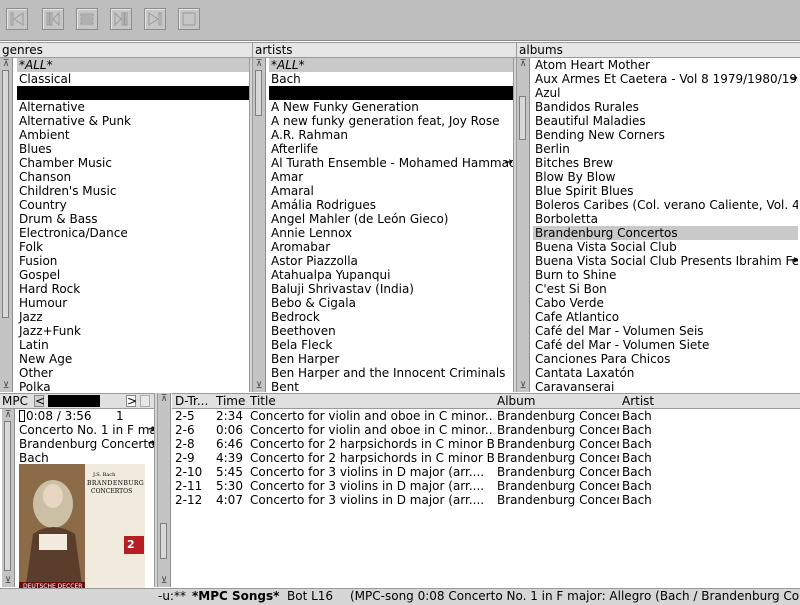  I want to click on songs-scrollbar: ⊼ ⊻, so click(164, 490).